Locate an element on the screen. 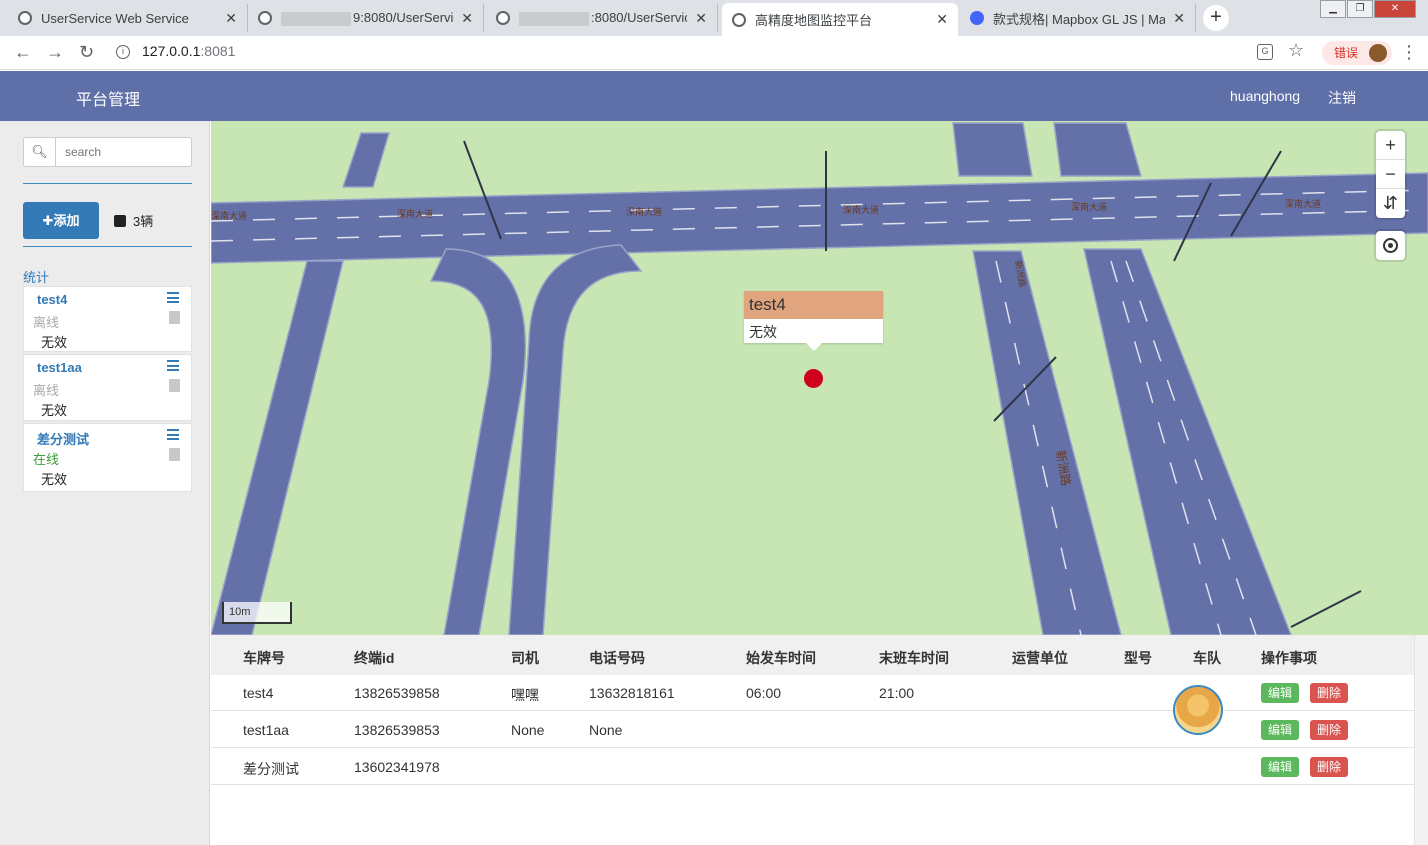 The width and height of the screenshot is (1428, 845). vehicle-card: test1aa 离线 无效 is located at coordinates (107, 387).